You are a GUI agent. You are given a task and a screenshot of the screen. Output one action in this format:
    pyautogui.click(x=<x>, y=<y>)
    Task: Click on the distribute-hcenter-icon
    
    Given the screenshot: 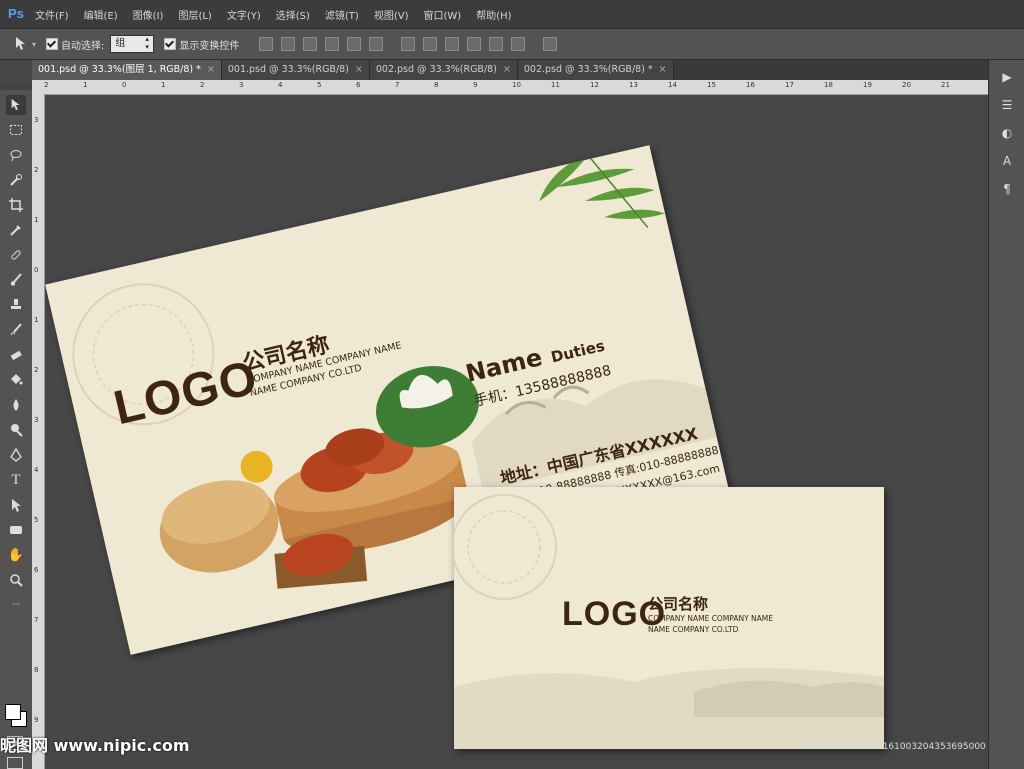 What is the action you would take?
    pyautogui.click(x=496, y=44)
    